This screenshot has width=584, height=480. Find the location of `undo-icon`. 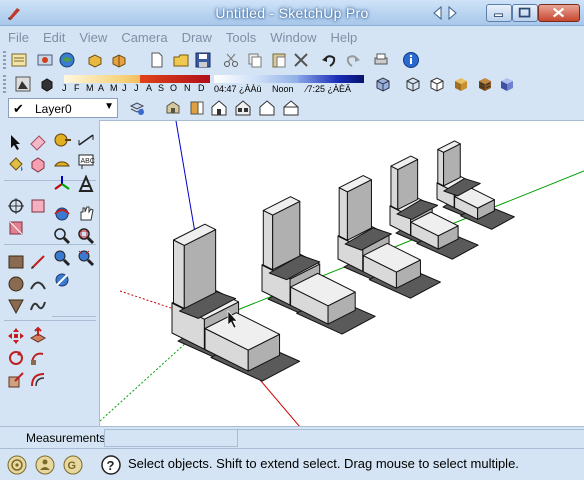

undo-icon is located at coordinates (329, 60).